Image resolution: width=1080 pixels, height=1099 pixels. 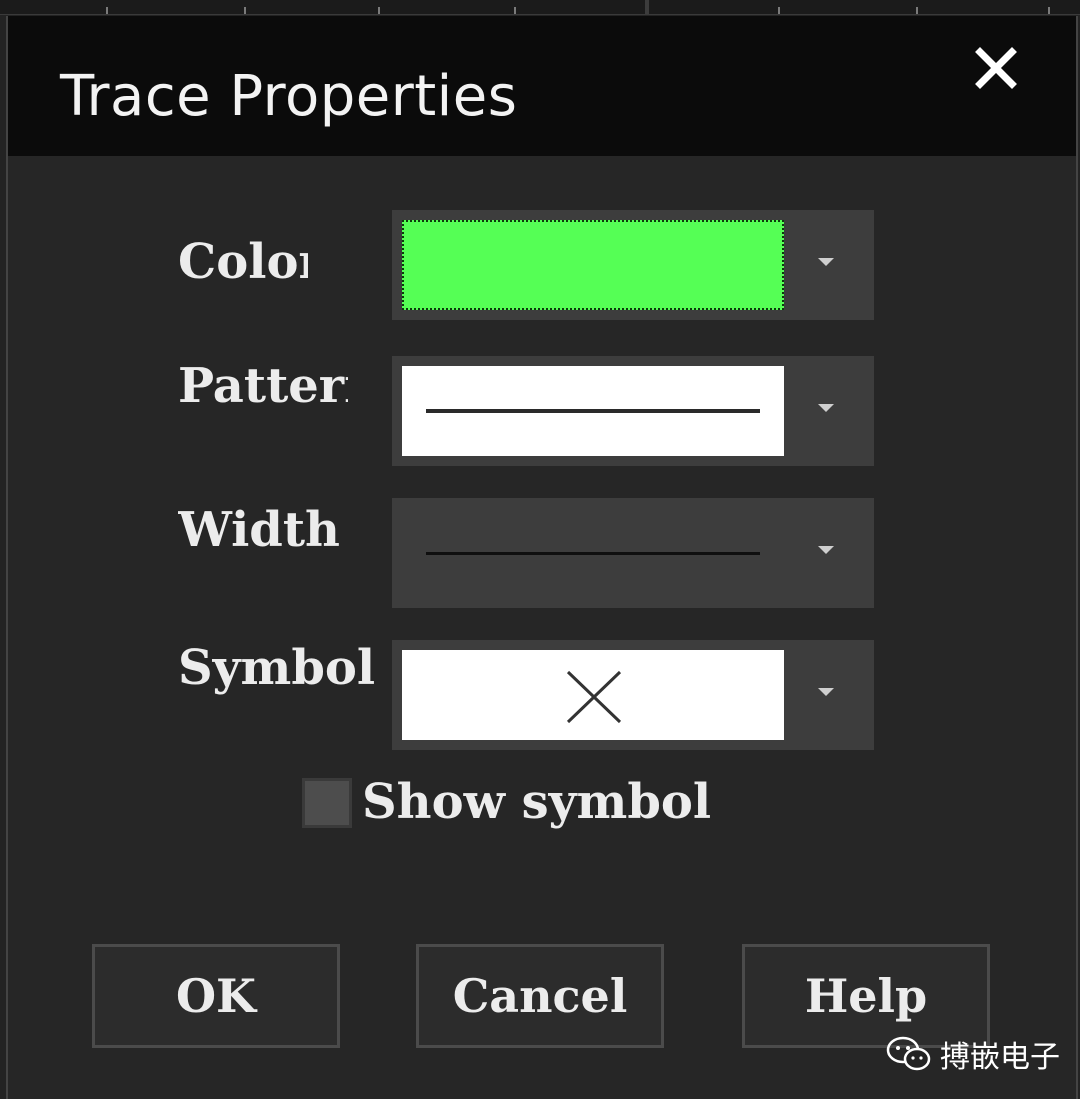 I want to click on pattern-dropdown, so click(x=633, y=411).